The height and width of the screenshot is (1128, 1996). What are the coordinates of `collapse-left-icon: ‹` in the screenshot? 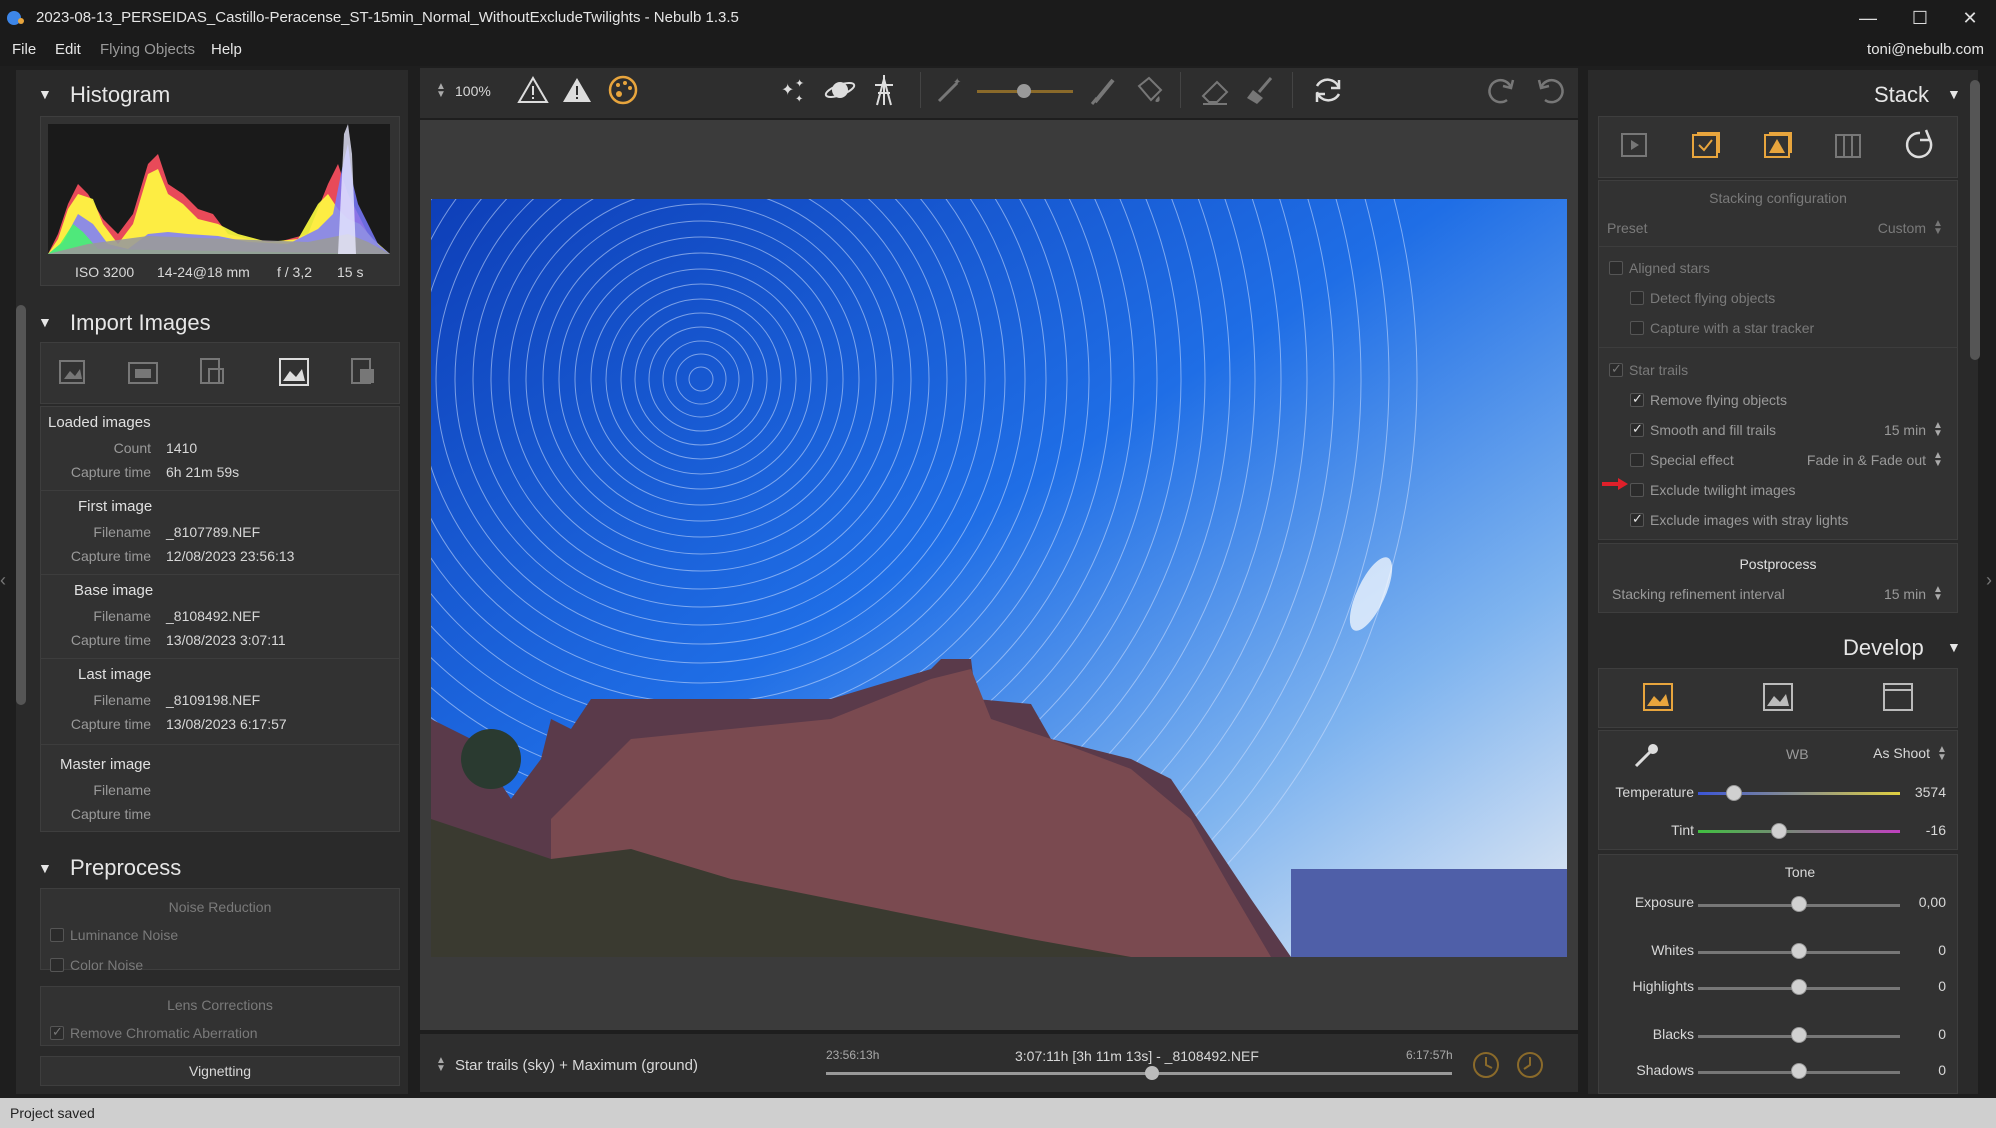 It's located at (3, 580).